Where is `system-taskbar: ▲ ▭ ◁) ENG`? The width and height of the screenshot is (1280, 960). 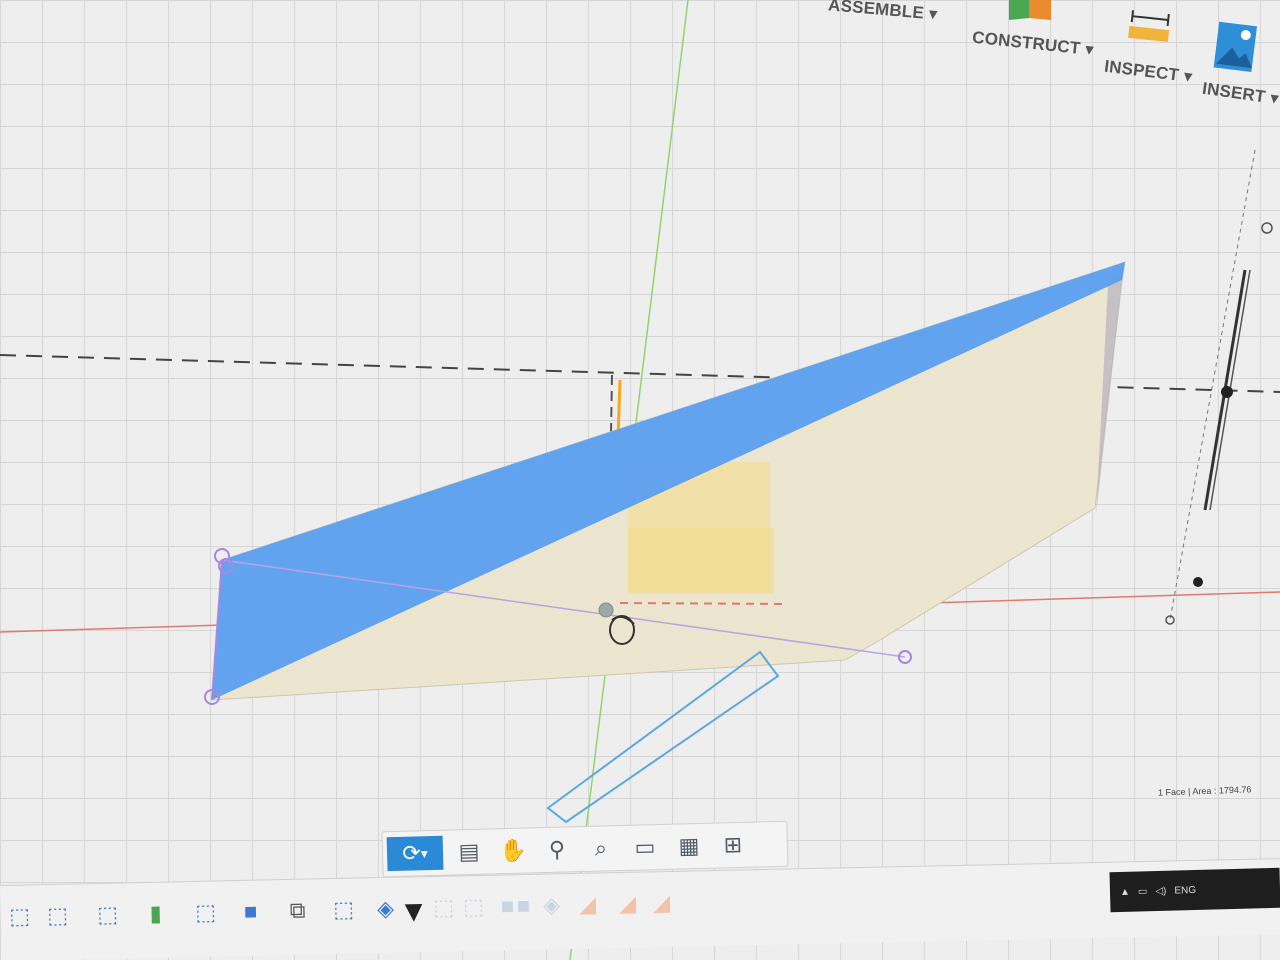
system-taskbar: ▲ ▭ ◁) ENG is located at coordinates (1194, 890).